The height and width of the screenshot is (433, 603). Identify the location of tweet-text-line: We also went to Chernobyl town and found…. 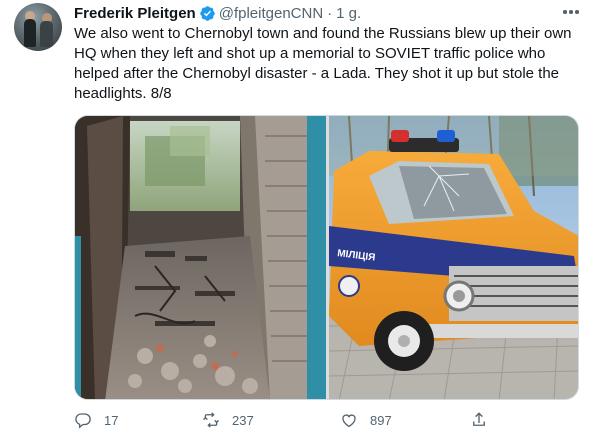
(323, 33).